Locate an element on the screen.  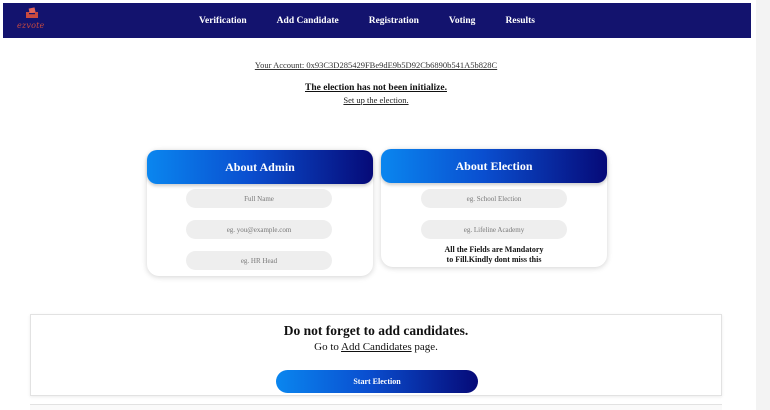
nav-verification: Verification is located at coordinates (223, 21).